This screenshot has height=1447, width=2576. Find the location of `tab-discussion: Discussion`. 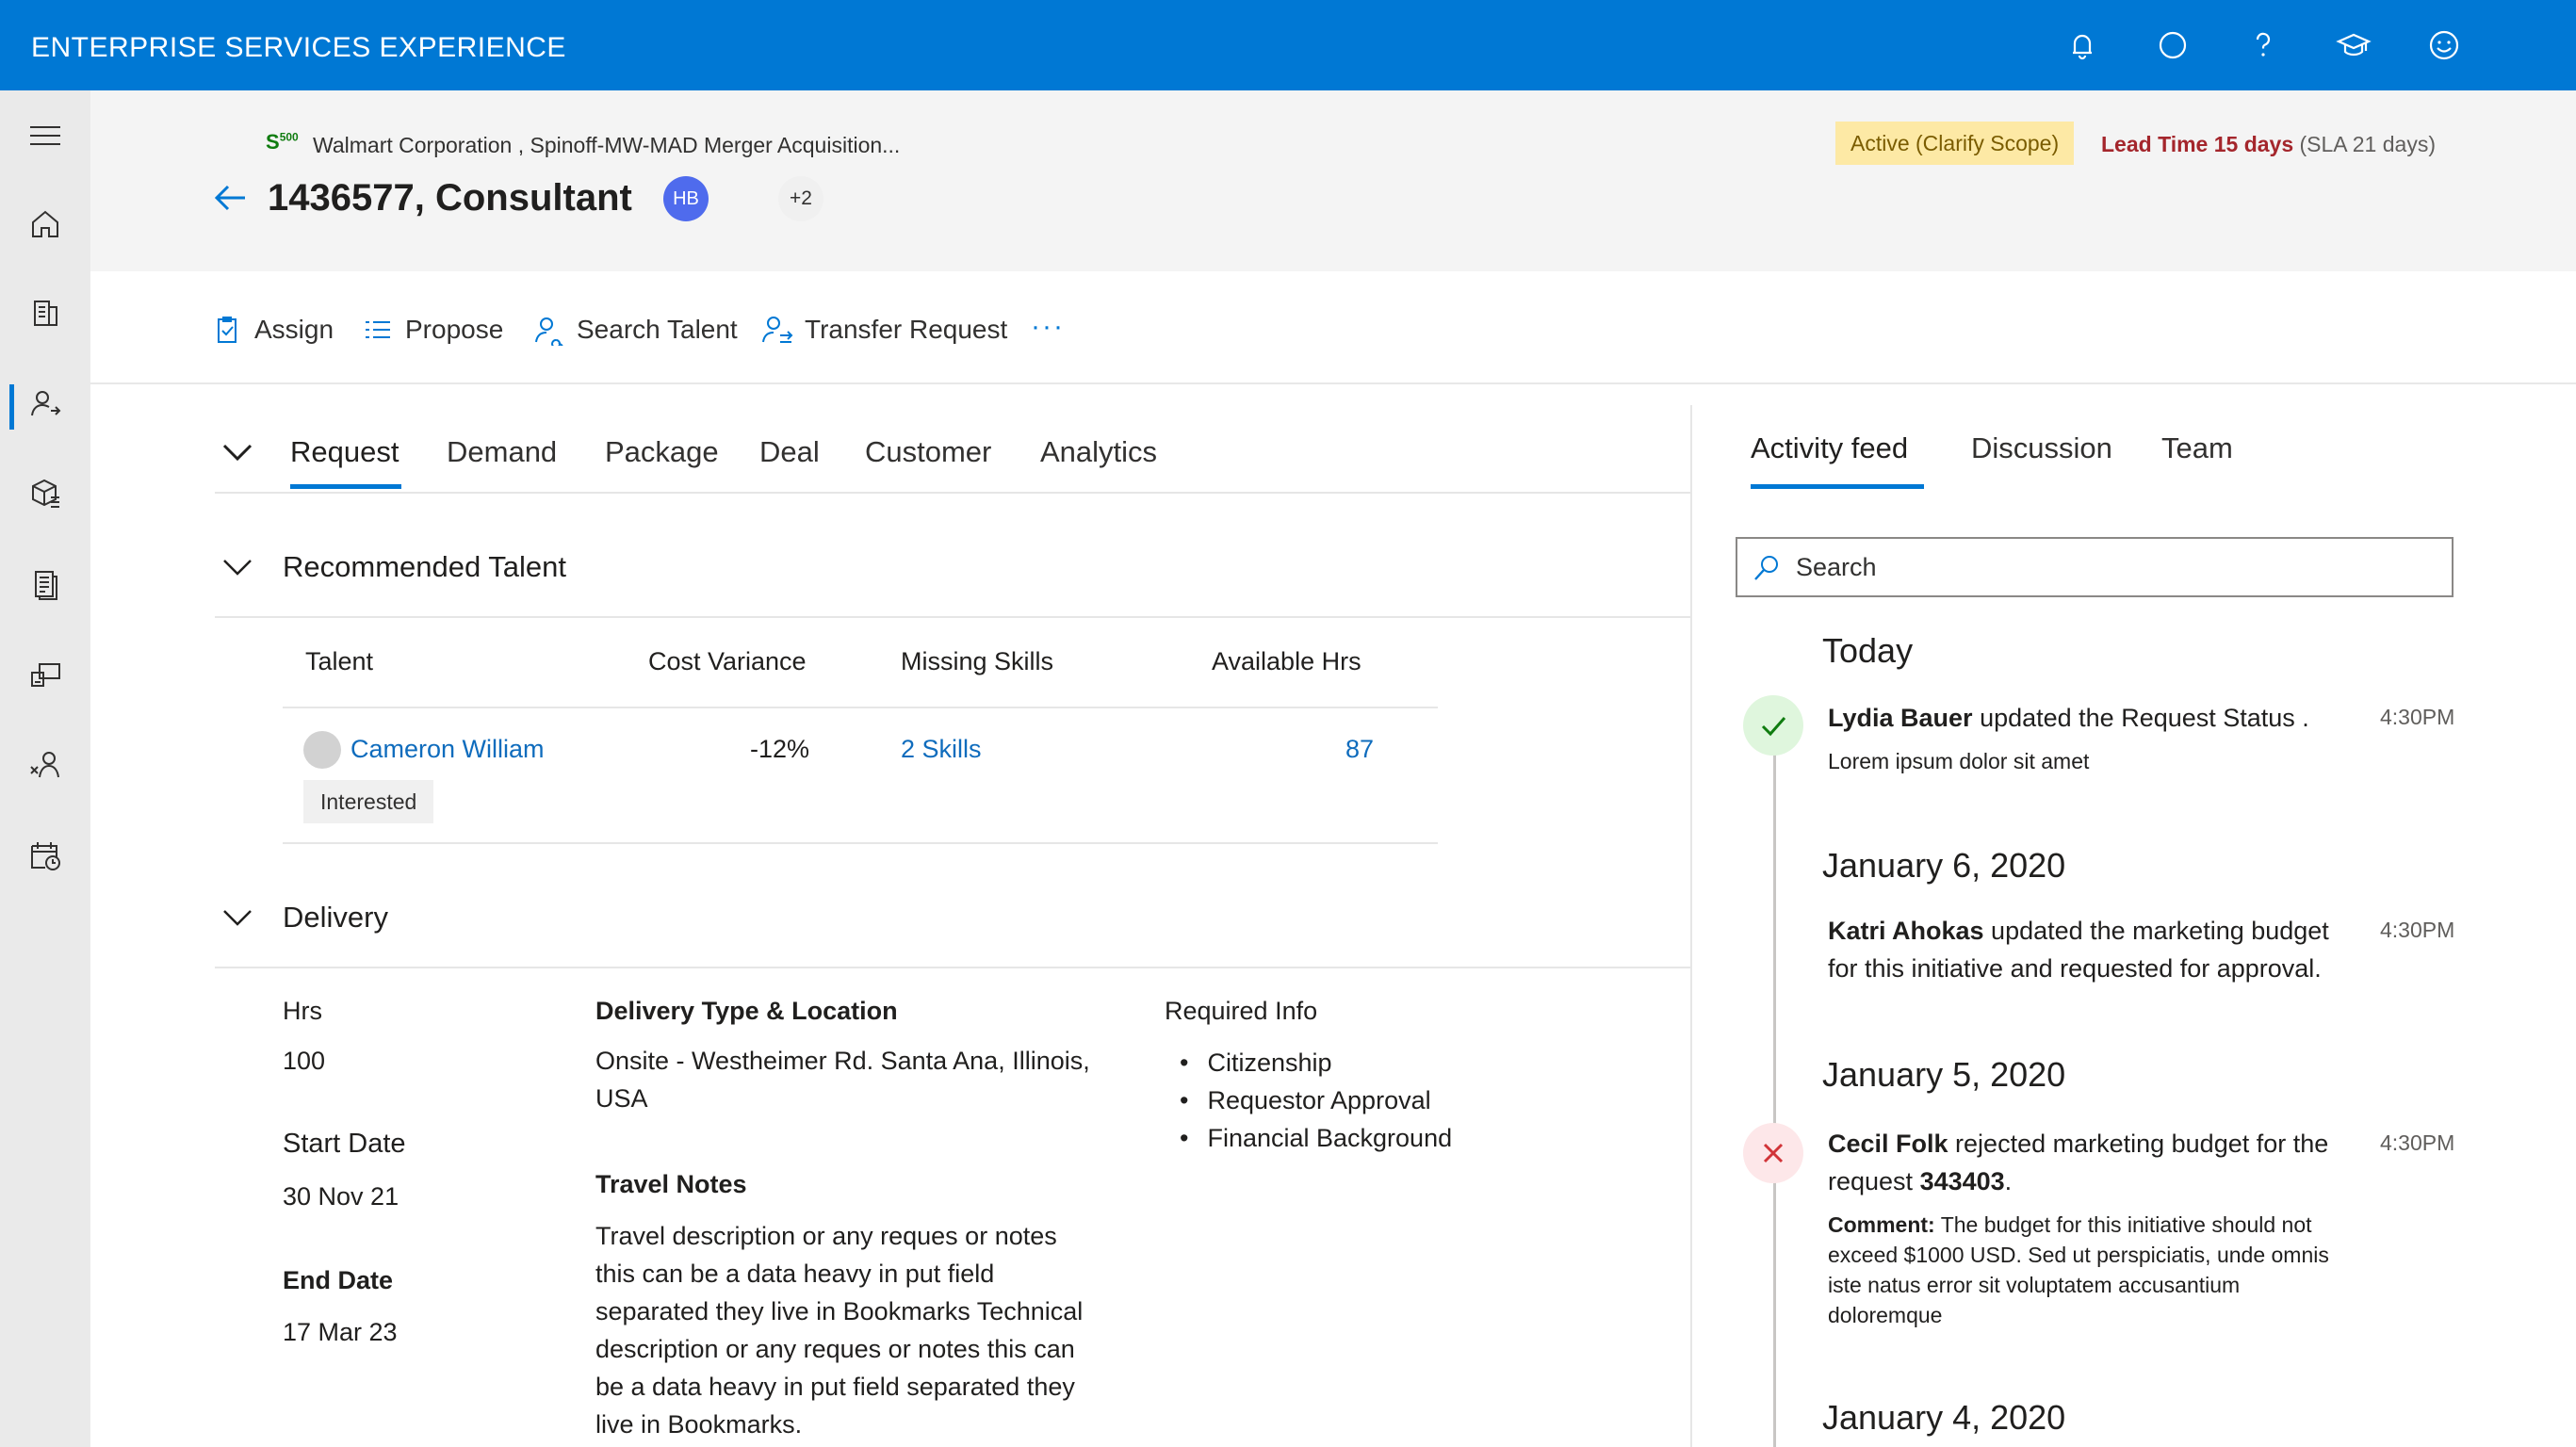

tab-discussion: Discussion is located at coordinates (2041, 448).